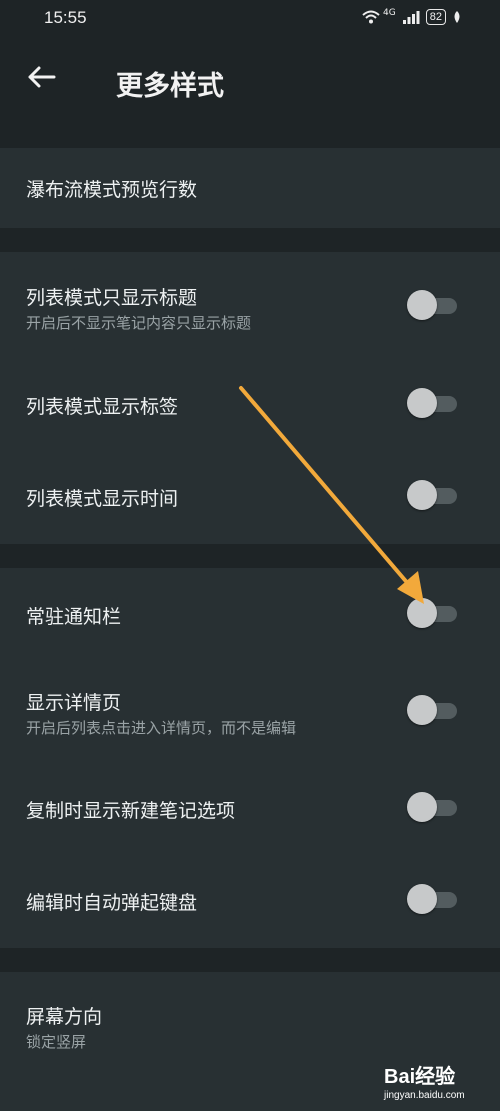 This screenshot has width=500, height=1111. What do you see at coordinates (139, 323) in the screenshot?
I see `setting-sublabel: 开启后不显示笔记内容只显示标题` at bounding box center [139, 323].